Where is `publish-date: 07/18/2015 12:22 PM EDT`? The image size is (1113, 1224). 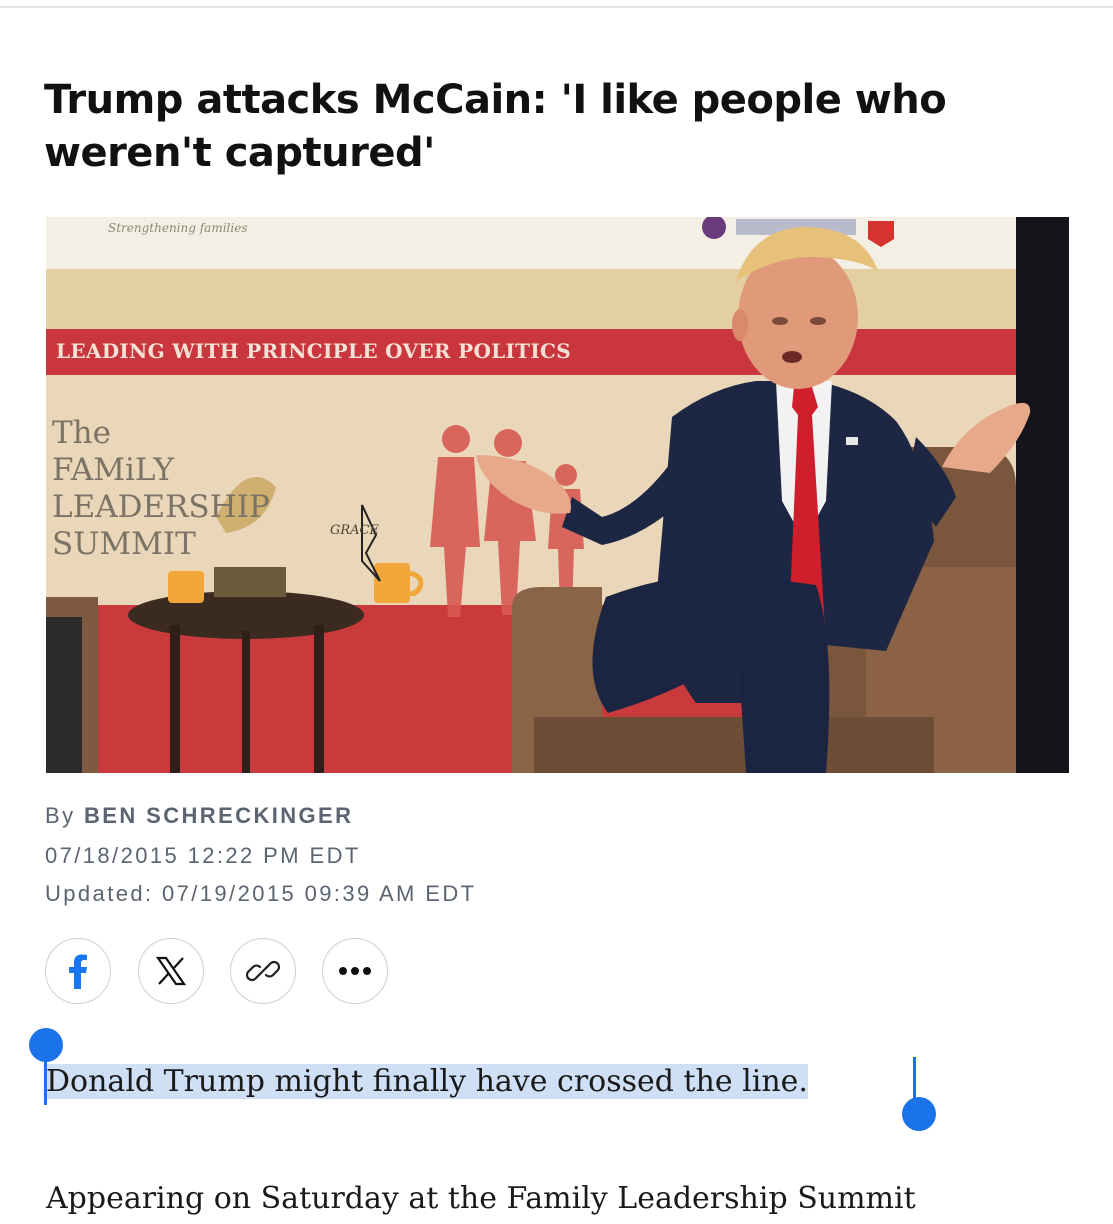 publish-date: 07/18/2015 12:22 PM EDT is located at coordinates (203, 855).